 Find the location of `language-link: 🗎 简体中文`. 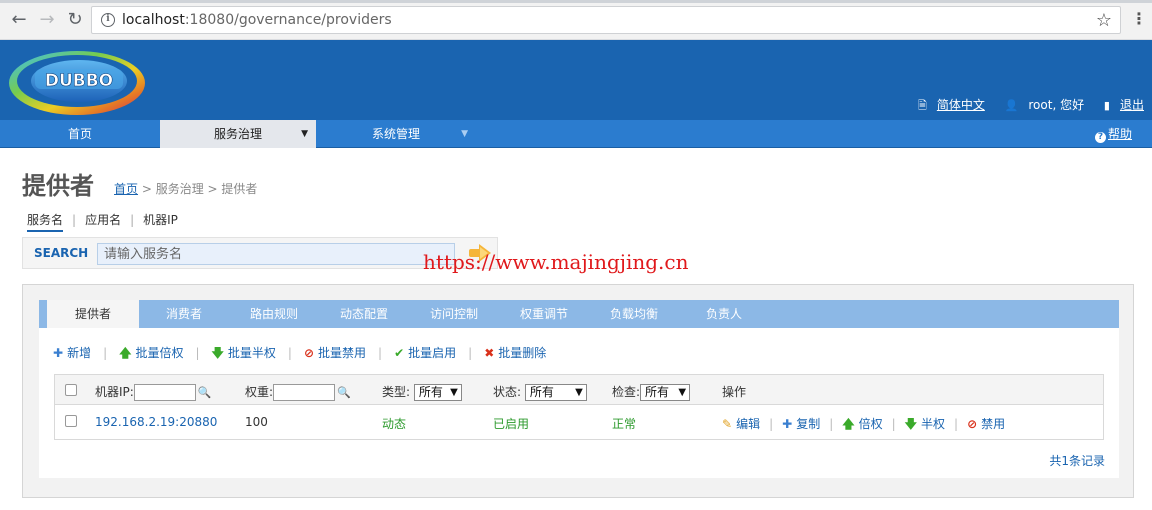

language-link: 🗎 简体中文 is located at coordinates (947, 105).